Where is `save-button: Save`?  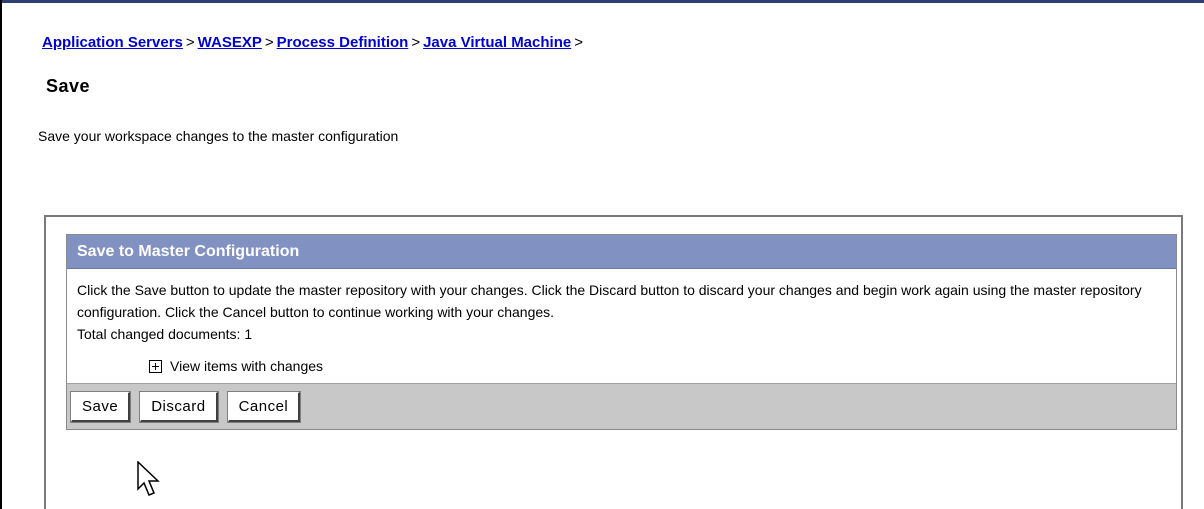
save-button: Save is located at coordinates (100, 406).